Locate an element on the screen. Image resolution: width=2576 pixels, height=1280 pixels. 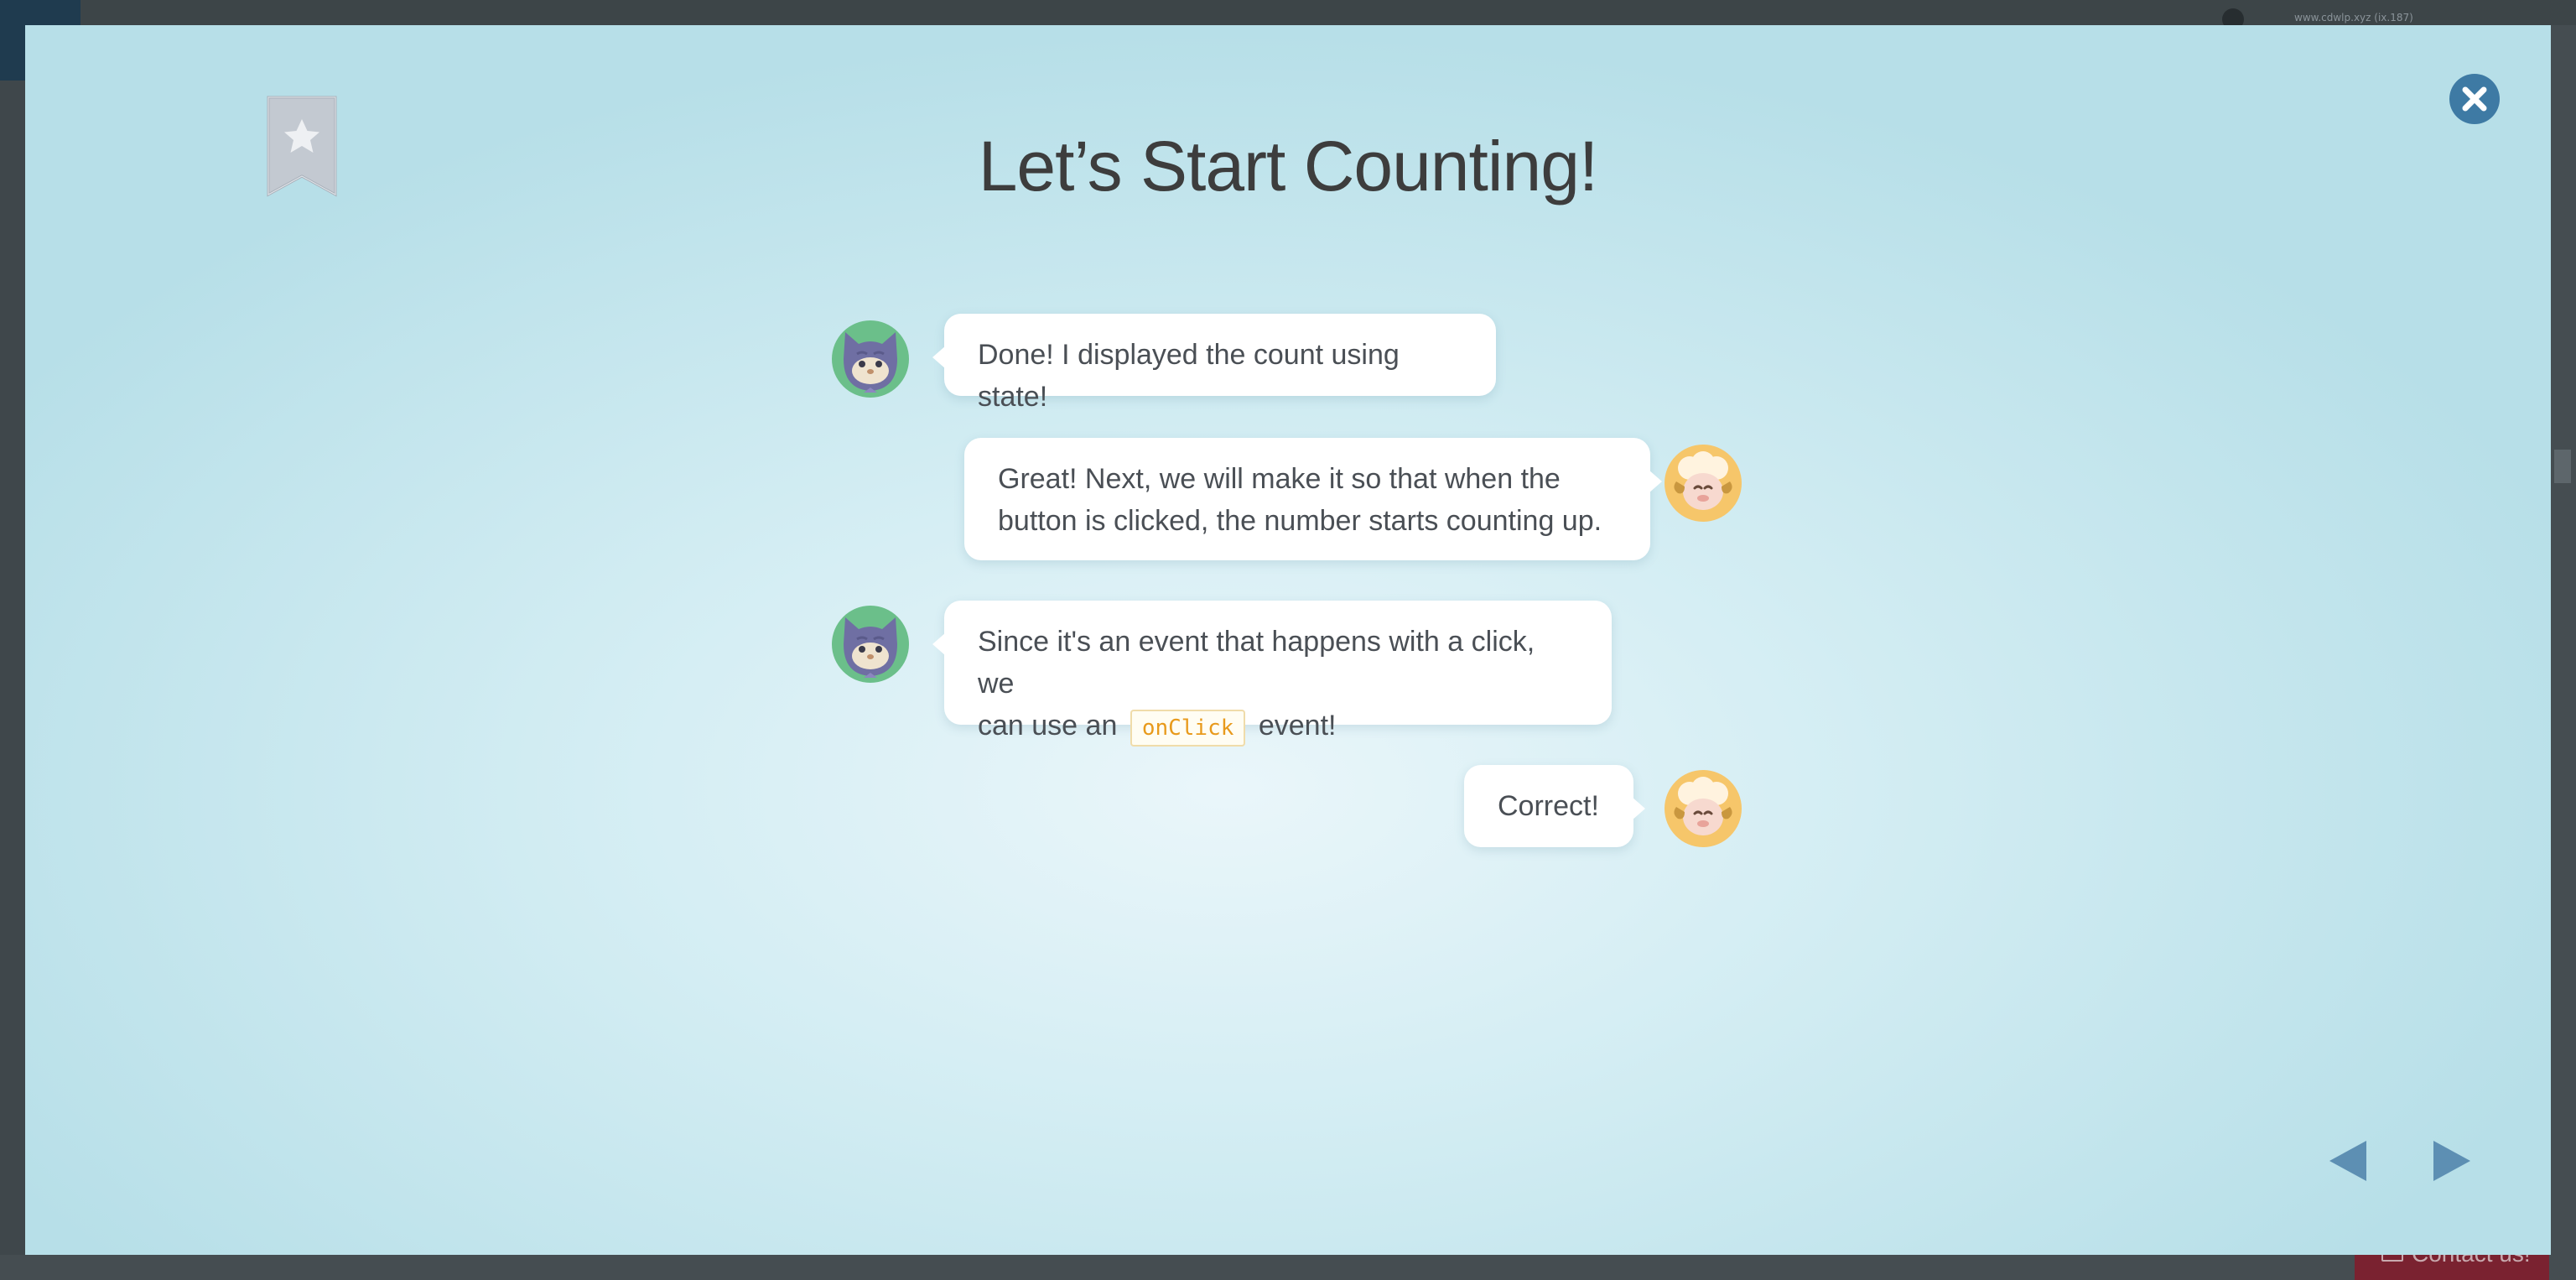
previous-button is located at coordinates (2348, 1161).